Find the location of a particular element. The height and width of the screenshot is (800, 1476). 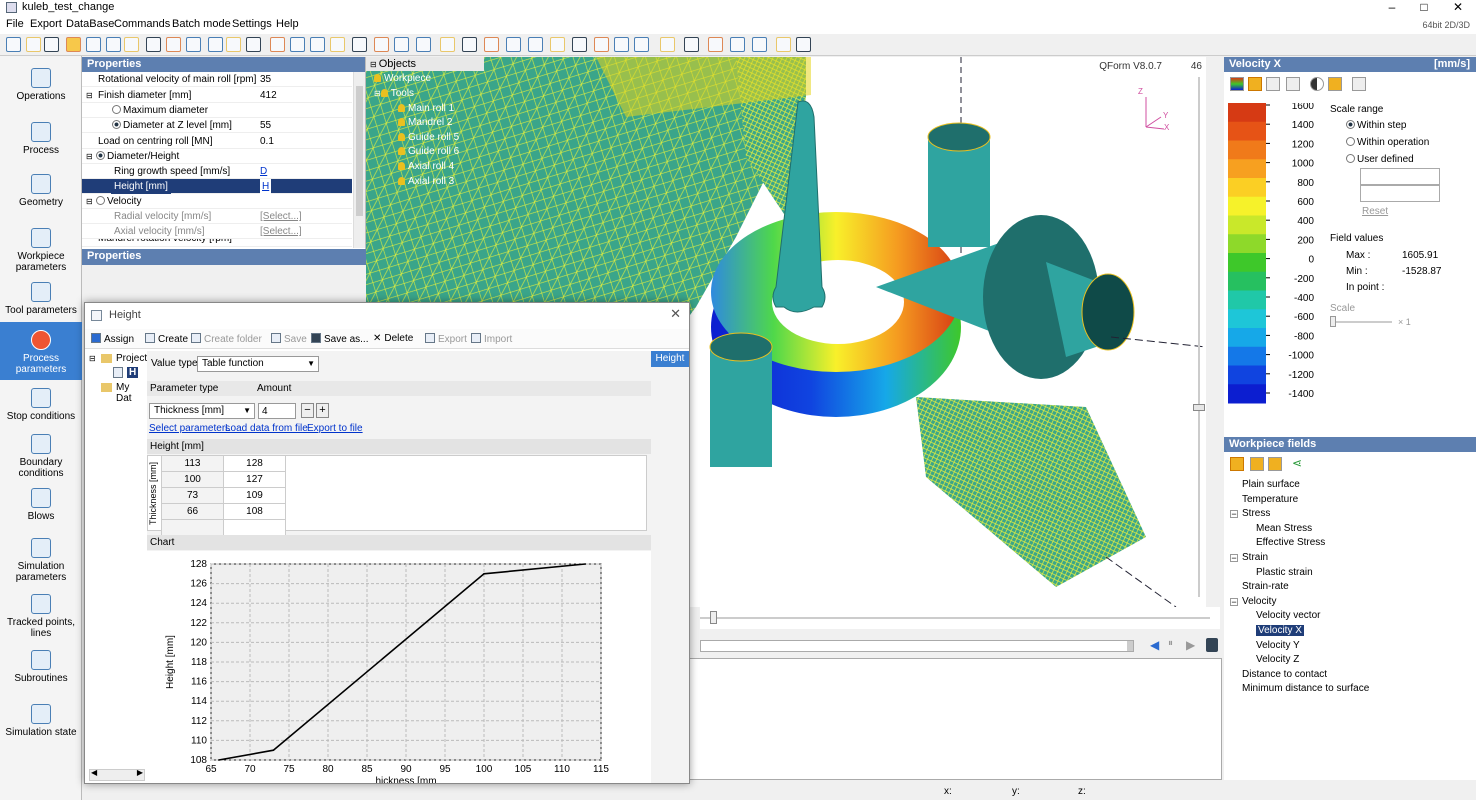

menu-database: DataBase is located at coordinates (90, 24).